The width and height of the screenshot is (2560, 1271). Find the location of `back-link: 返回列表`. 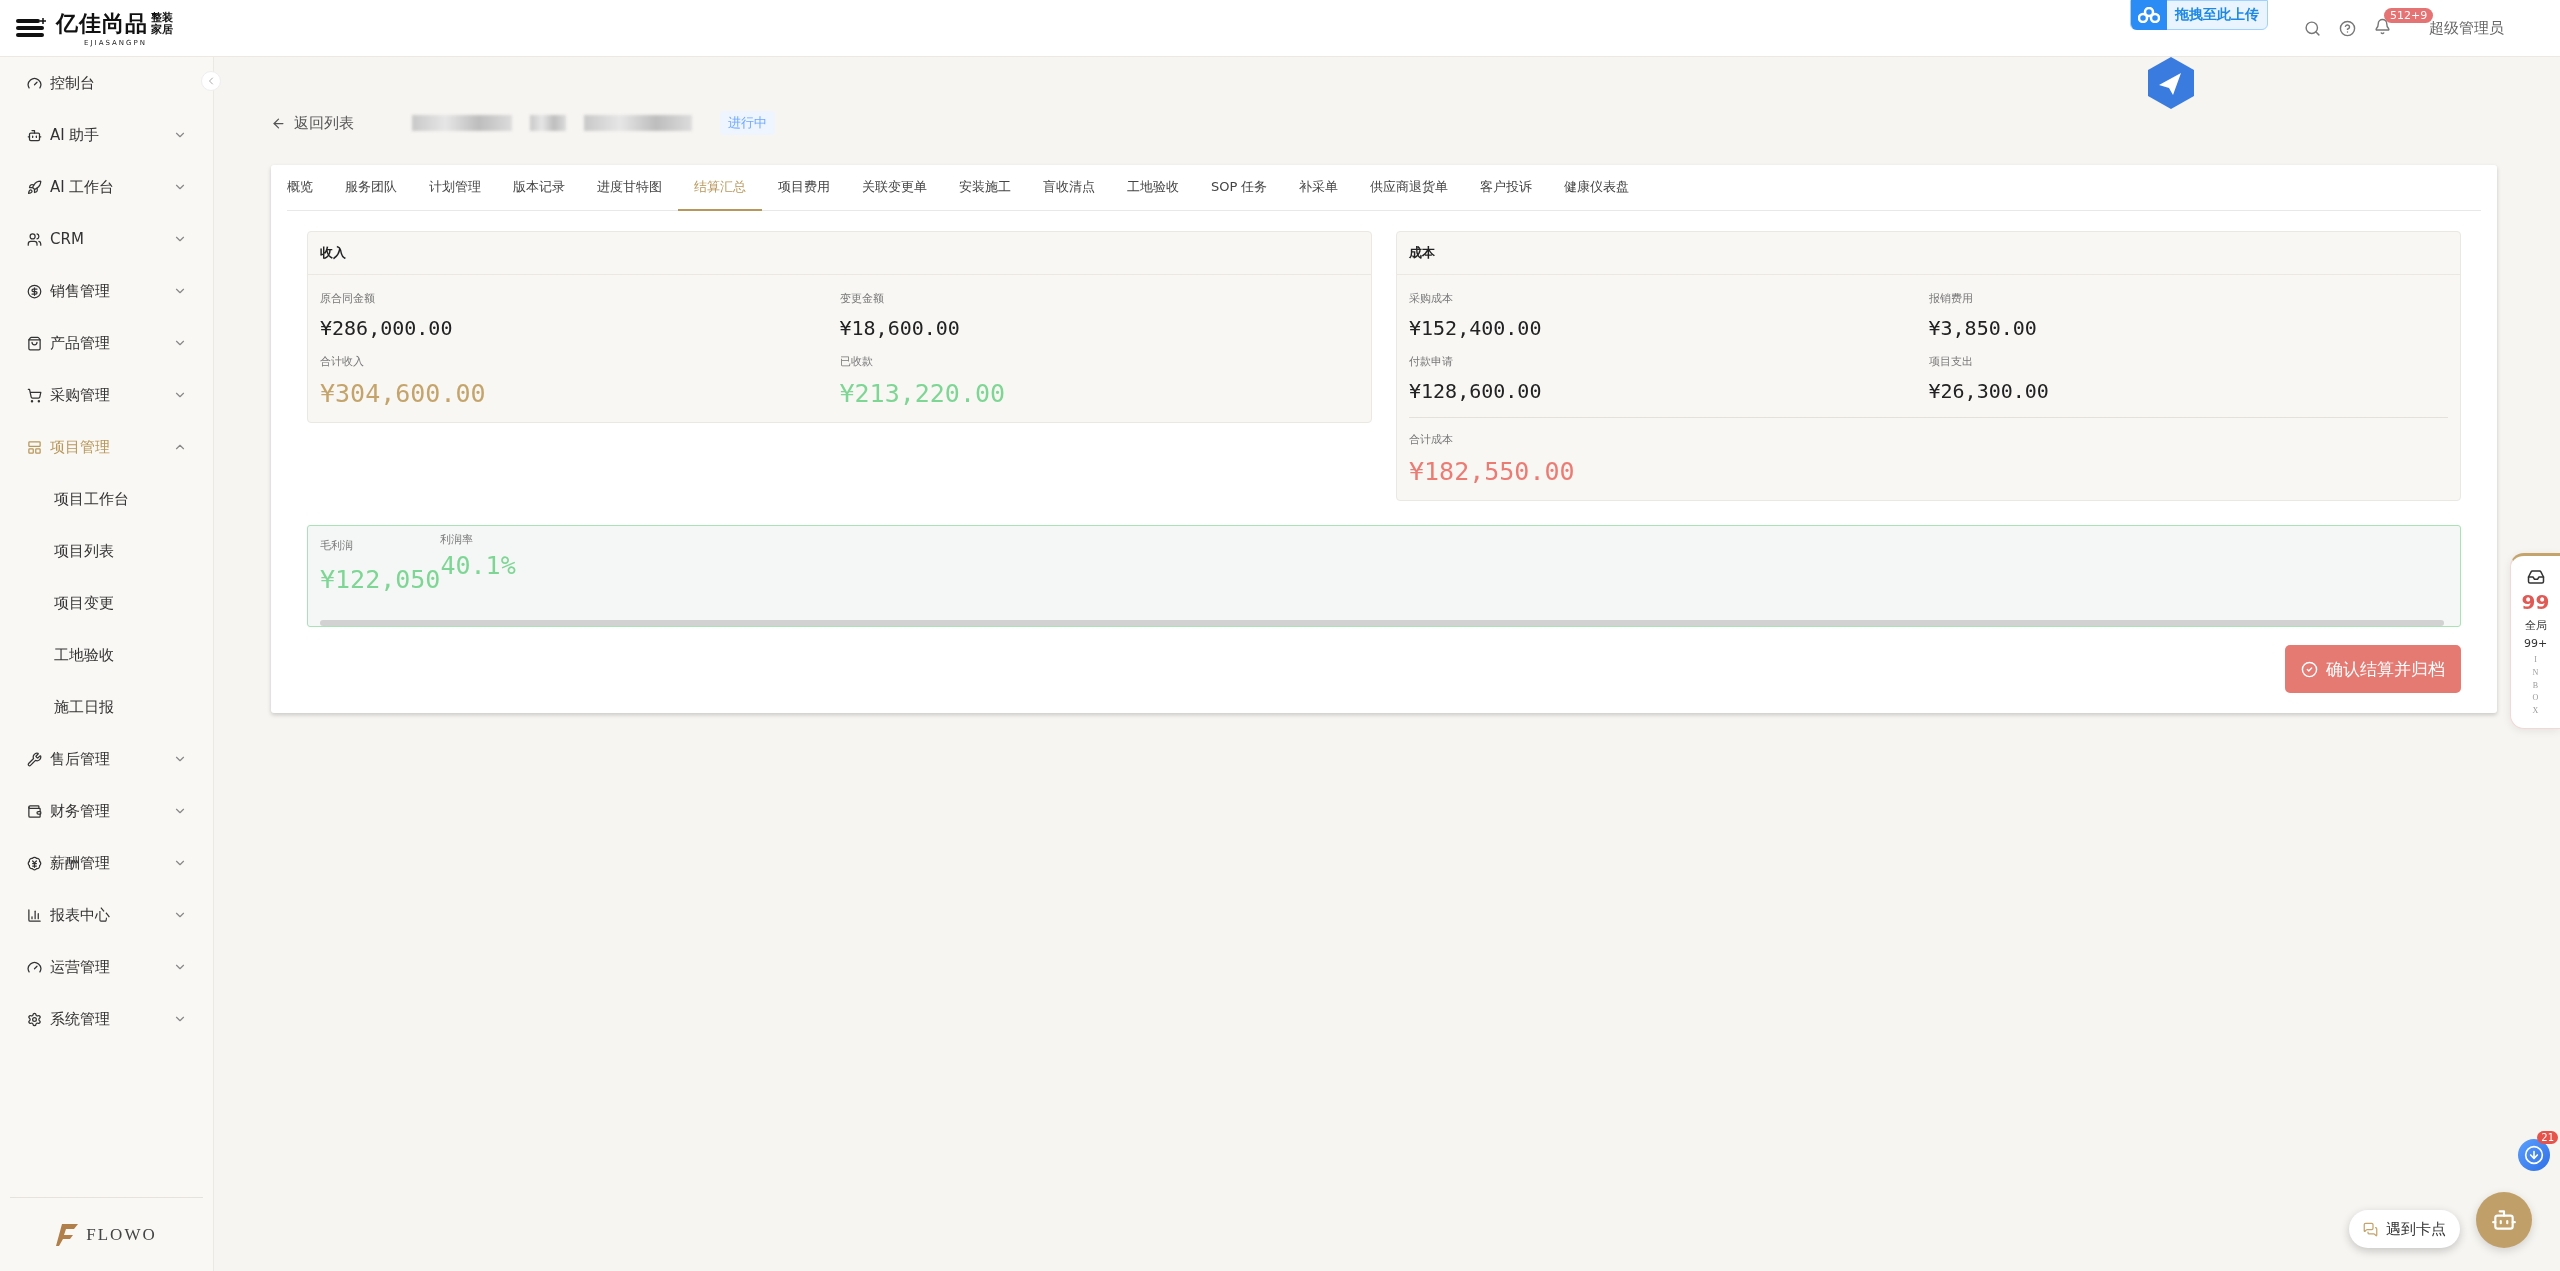

back-link: 返回列表 is located at coordinates (312, 123).